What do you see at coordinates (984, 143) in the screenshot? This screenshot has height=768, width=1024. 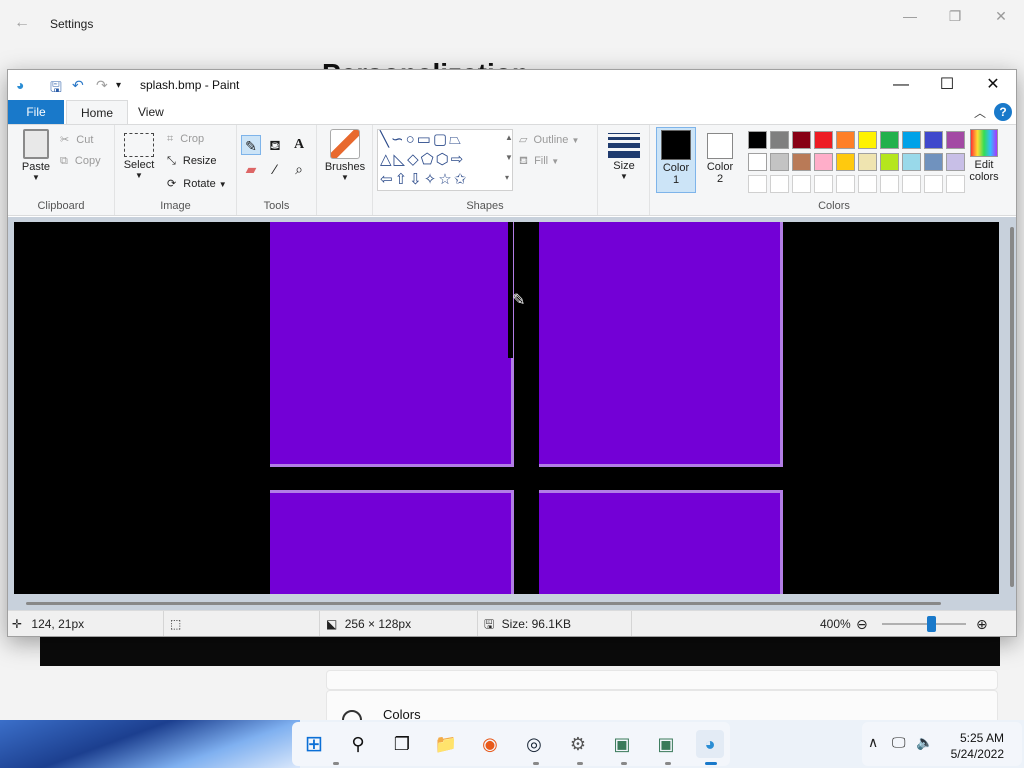 I see `rainbow-palette-icon` at bounding box center [984, 143].